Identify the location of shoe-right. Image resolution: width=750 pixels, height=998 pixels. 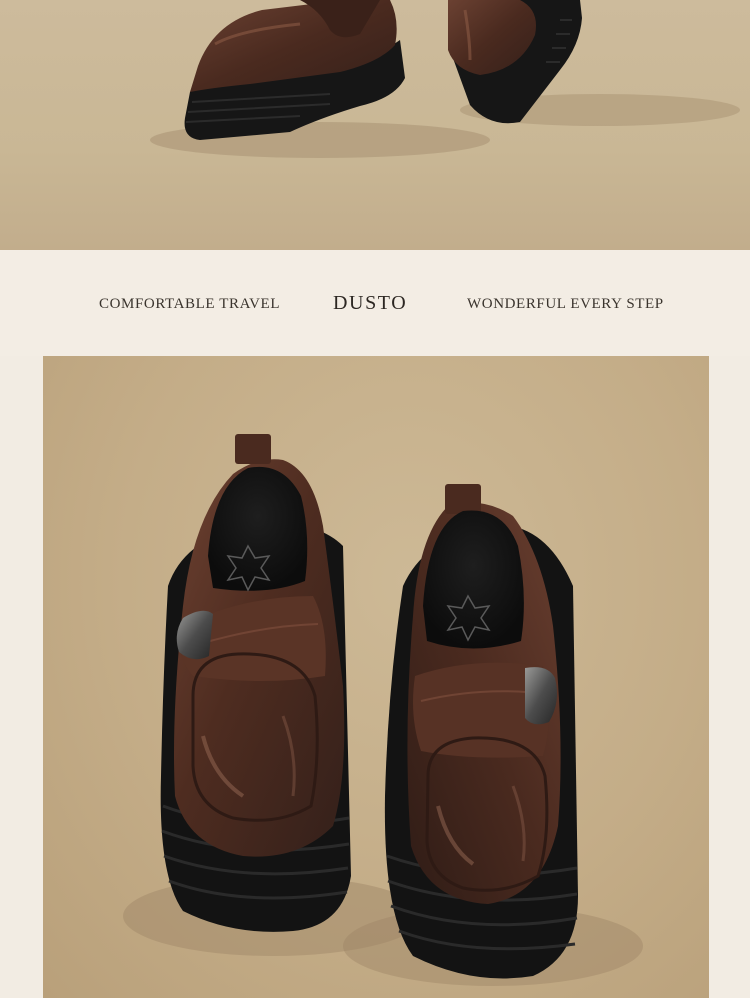
(481, 731).